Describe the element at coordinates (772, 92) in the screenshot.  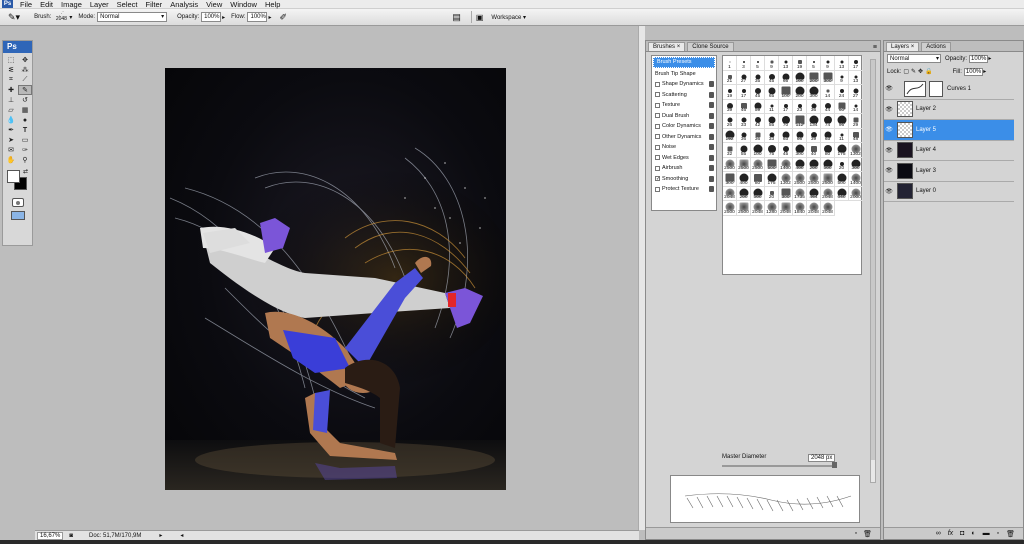
I see `brush-preset-cell: 65` at that location.